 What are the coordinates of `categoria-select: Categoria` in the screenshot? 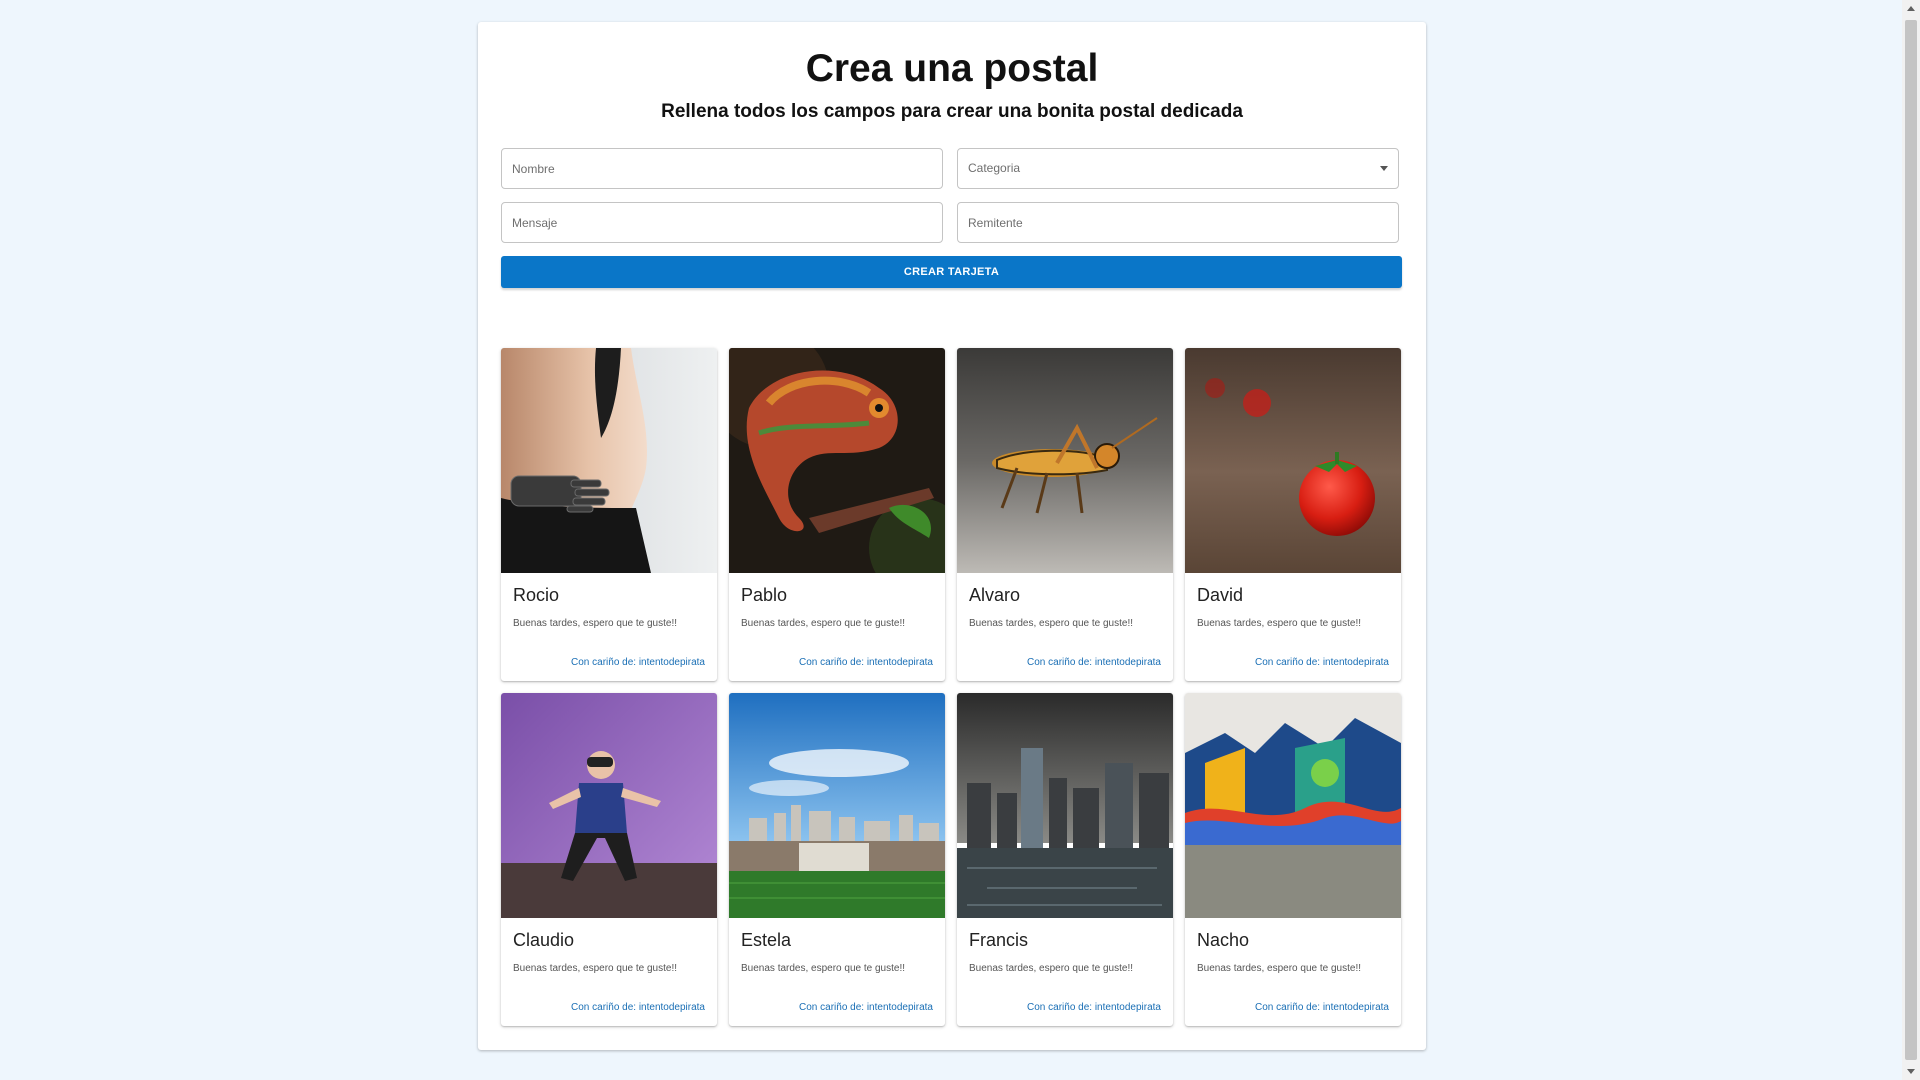 It's located at (1178, 168).